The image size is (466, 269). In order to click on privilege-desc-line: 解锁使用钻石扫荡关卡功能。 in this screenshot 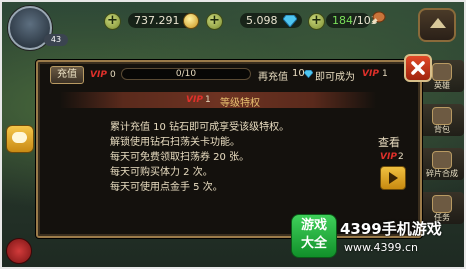, I will do `click(175, 142)`.